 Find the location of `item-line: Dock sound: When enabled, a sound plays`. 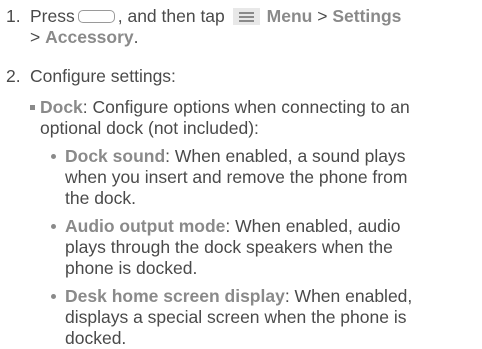

item-line: Dock sound: When enabled, a sound plays is located at coordinates (268, 156).